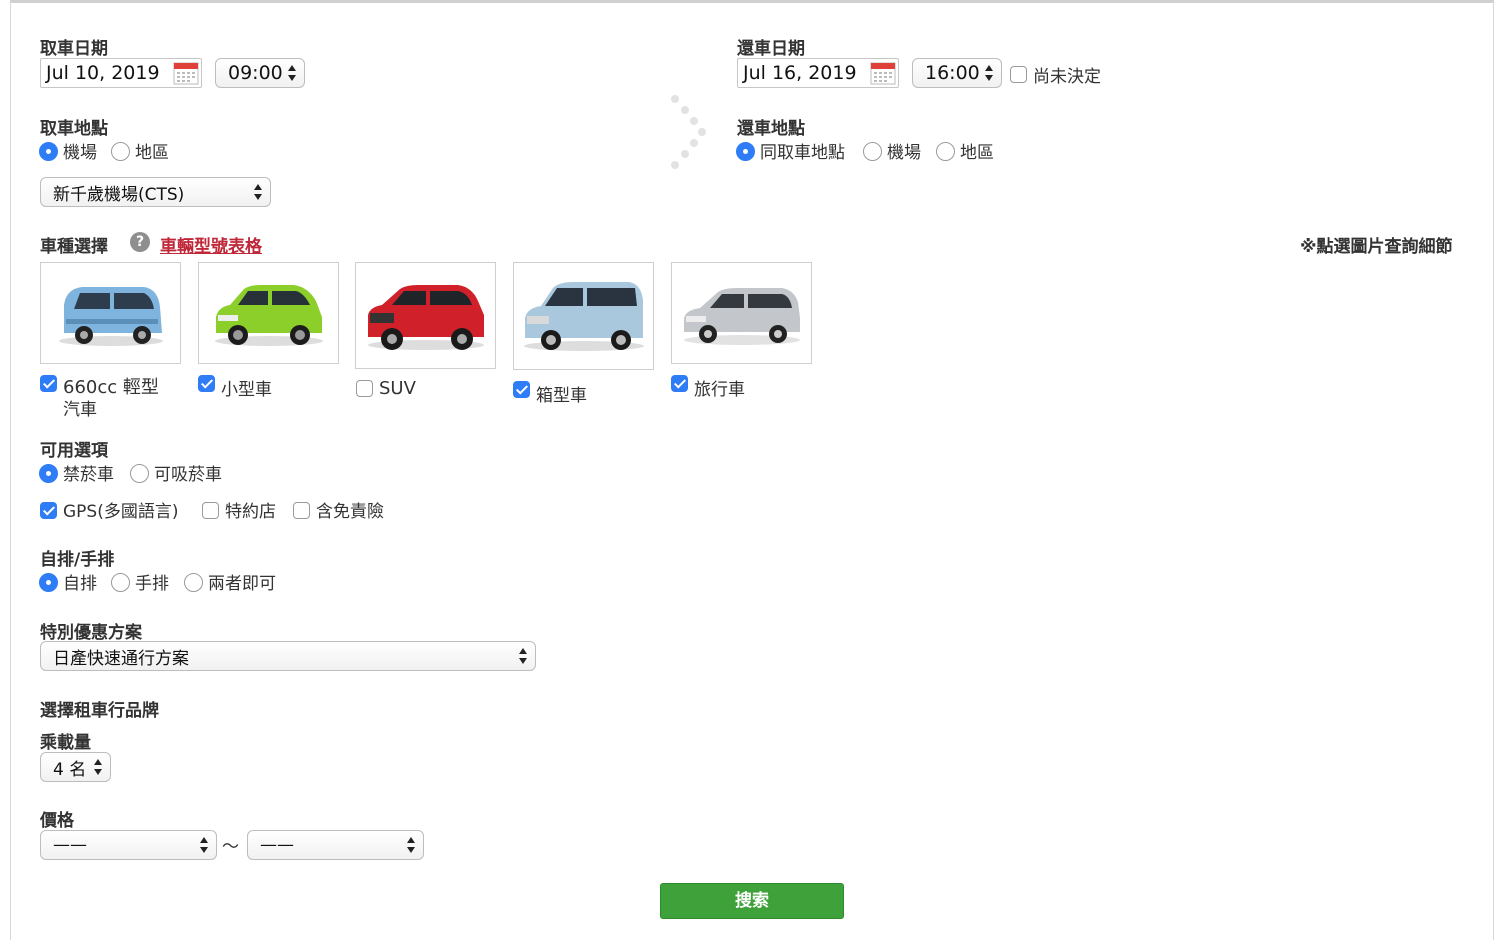 The width and height of the screenshot is (1500, 940). I want to click on promo-select: 日產快速通行方案, so click(288, 656).